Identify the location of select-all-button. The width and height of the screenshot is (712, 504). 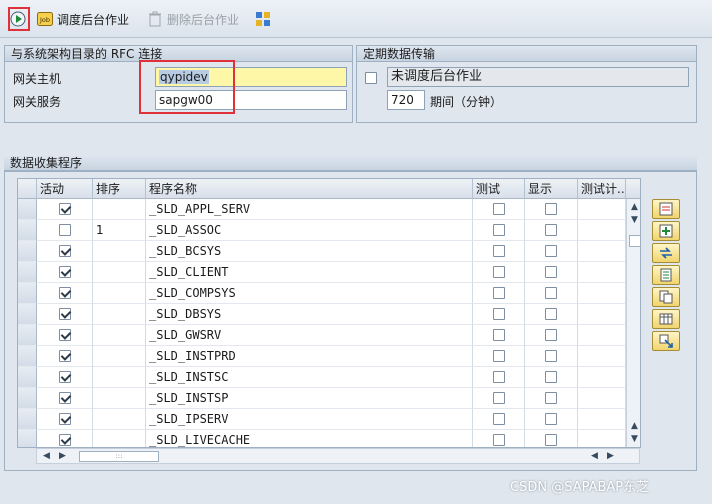
(666, 209).